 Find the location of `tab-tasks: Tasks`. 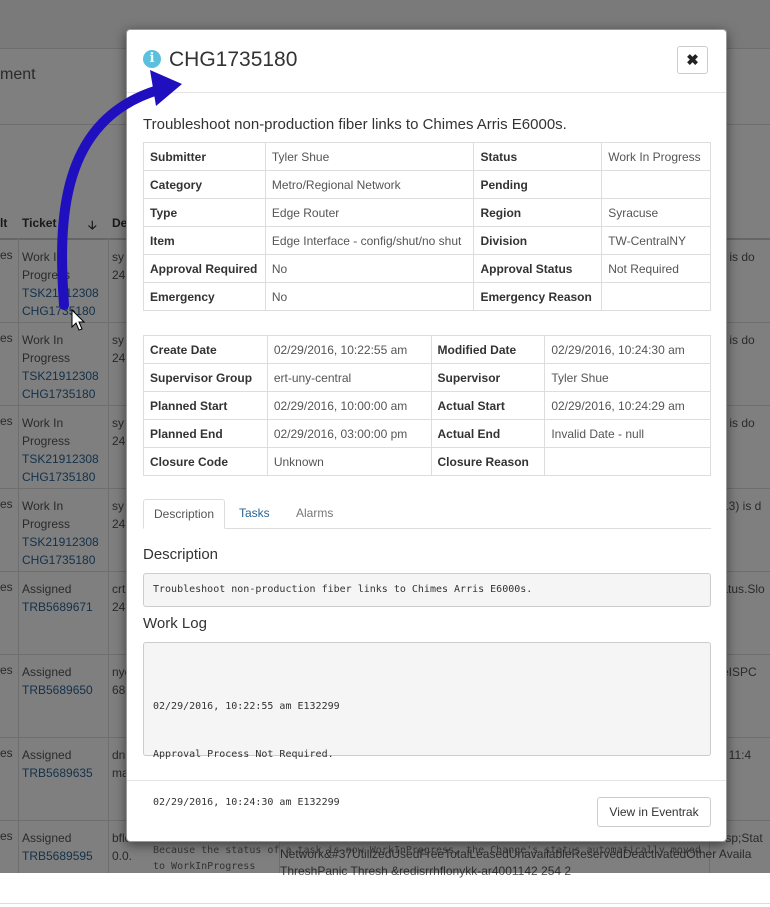

tab-tasks: Tasks is located at coordinates (254, 513).